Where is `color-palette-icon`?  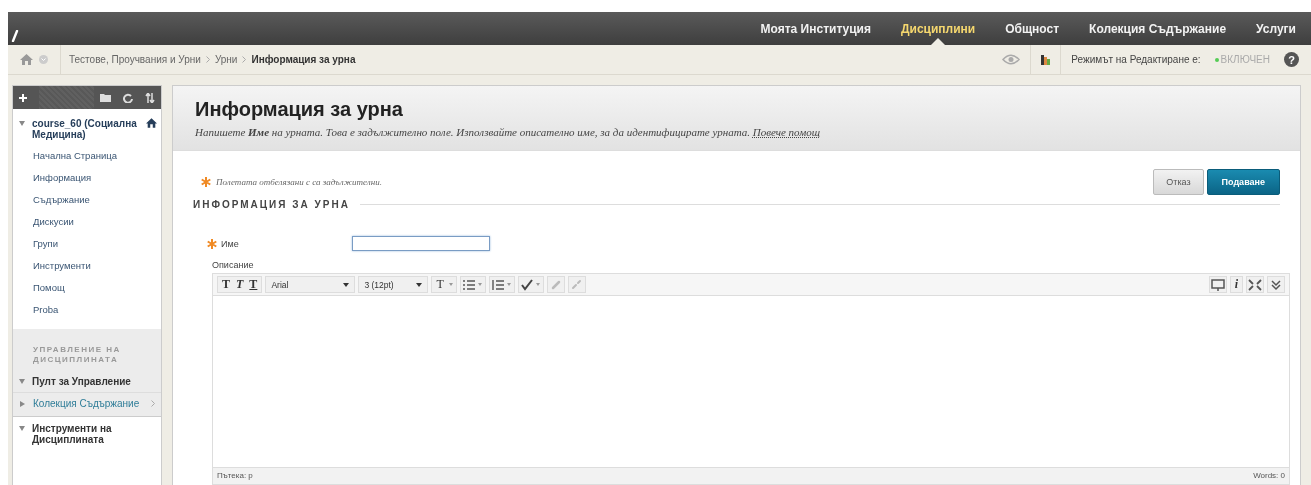 color-palette-icon is located at coordinates (1046, 59).